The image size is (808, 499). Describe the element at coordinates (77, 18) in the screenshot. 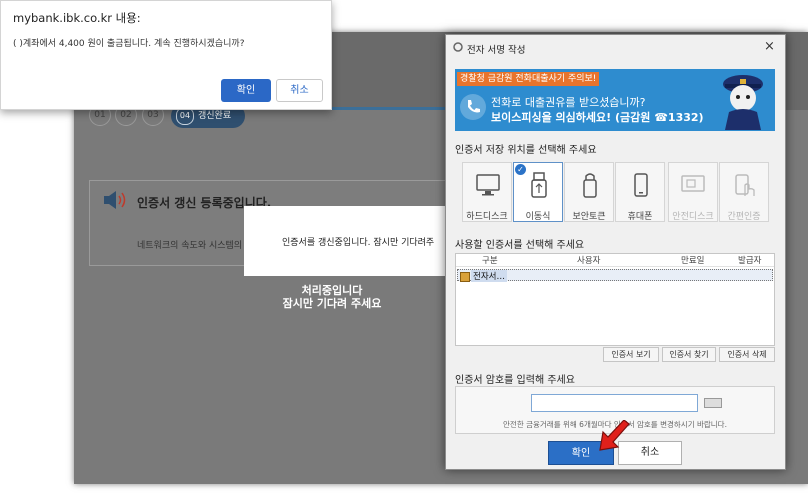

I see `alert-origin: mybank.ibk.co.kr 내용:` at that location.